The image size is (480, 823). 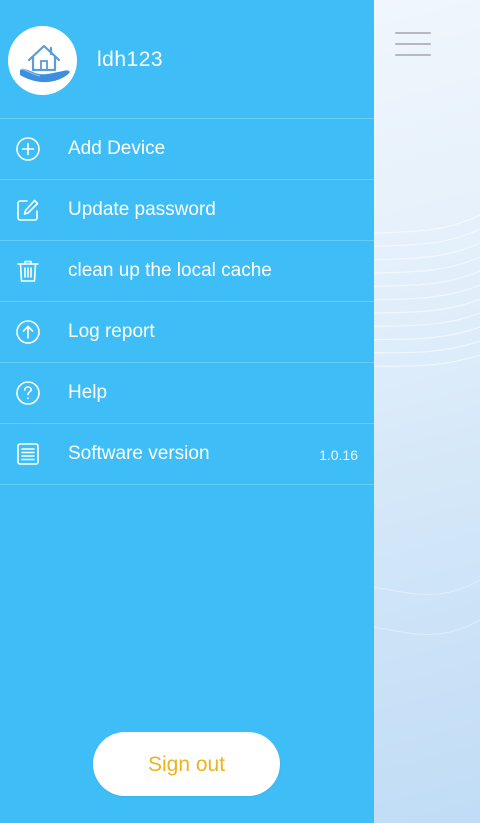 I want to click on upload-arrow-circle-icon, so click(x=28, y=332).